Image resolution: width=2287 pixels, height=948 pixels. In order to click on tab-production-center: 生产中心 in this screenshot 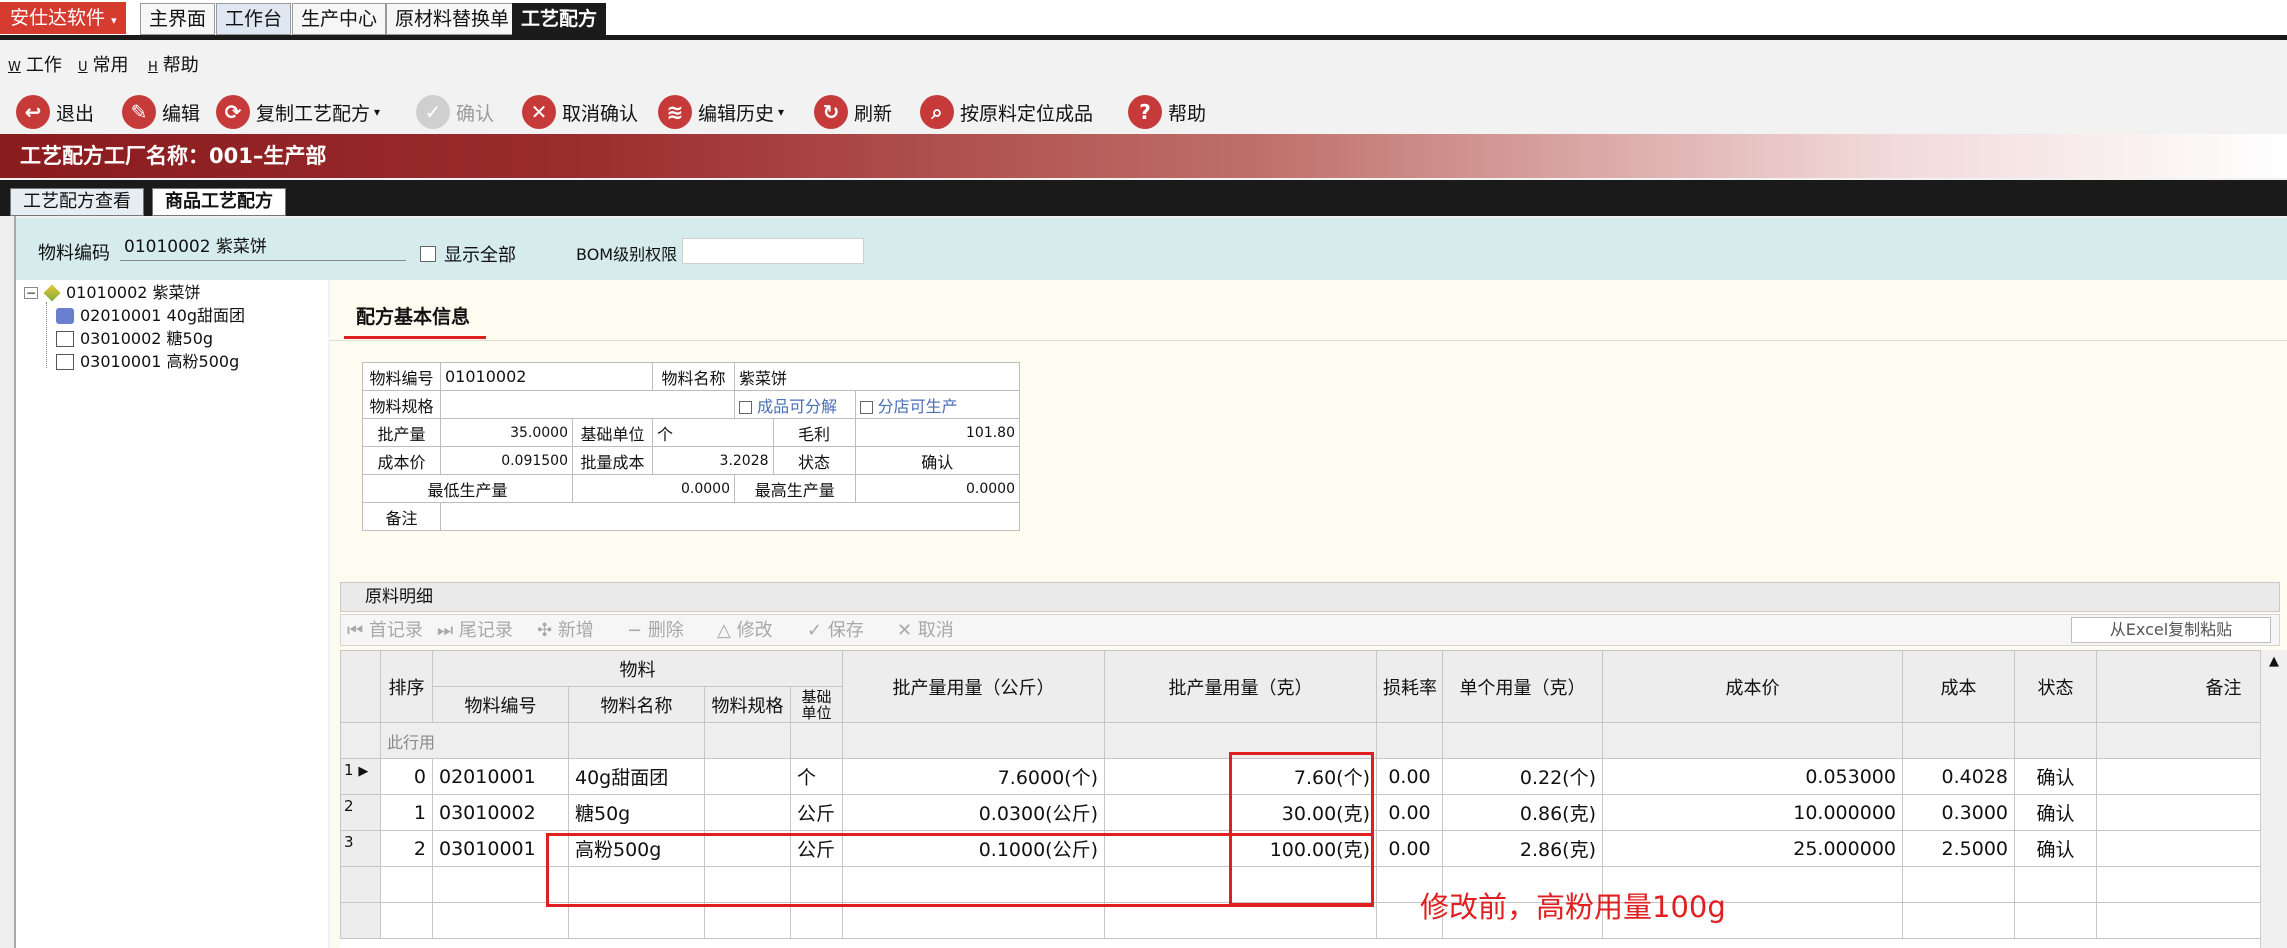, I will do `click(339, 19)`.